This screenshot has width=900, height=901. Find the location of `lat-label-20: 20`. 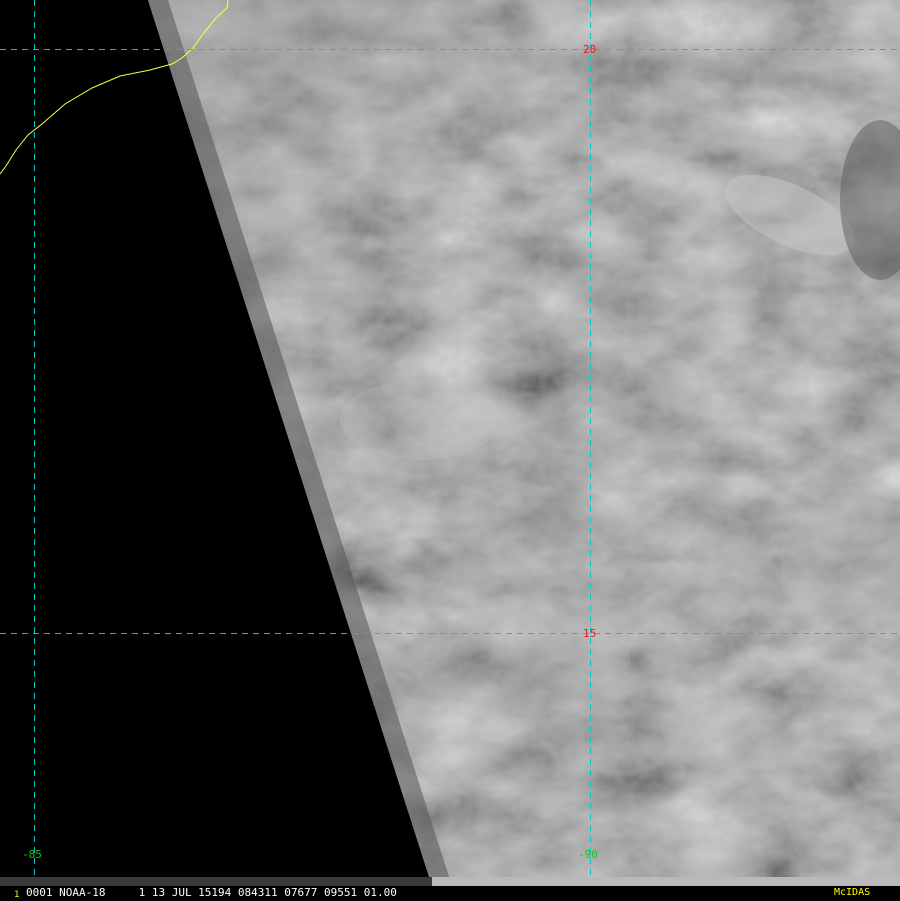

lat-label-20: 20 is located at coordinates (590, 49).